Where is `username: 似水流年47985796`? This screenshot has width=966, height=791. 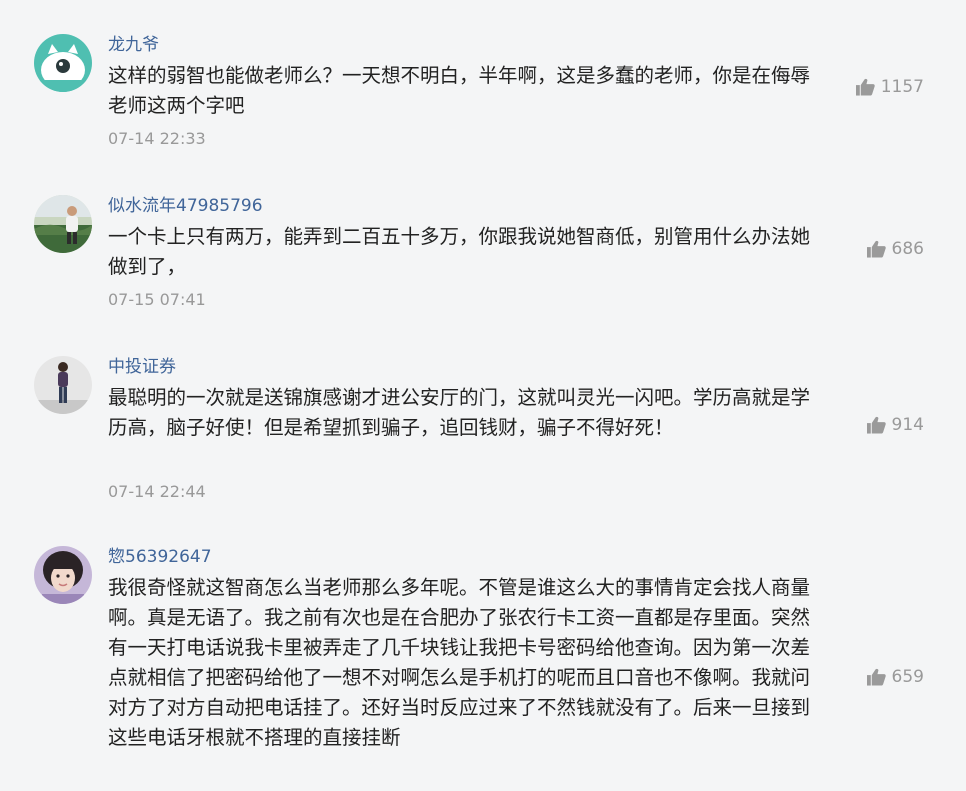 username: 似水流年47985796 is located at coordinates (185, 206).